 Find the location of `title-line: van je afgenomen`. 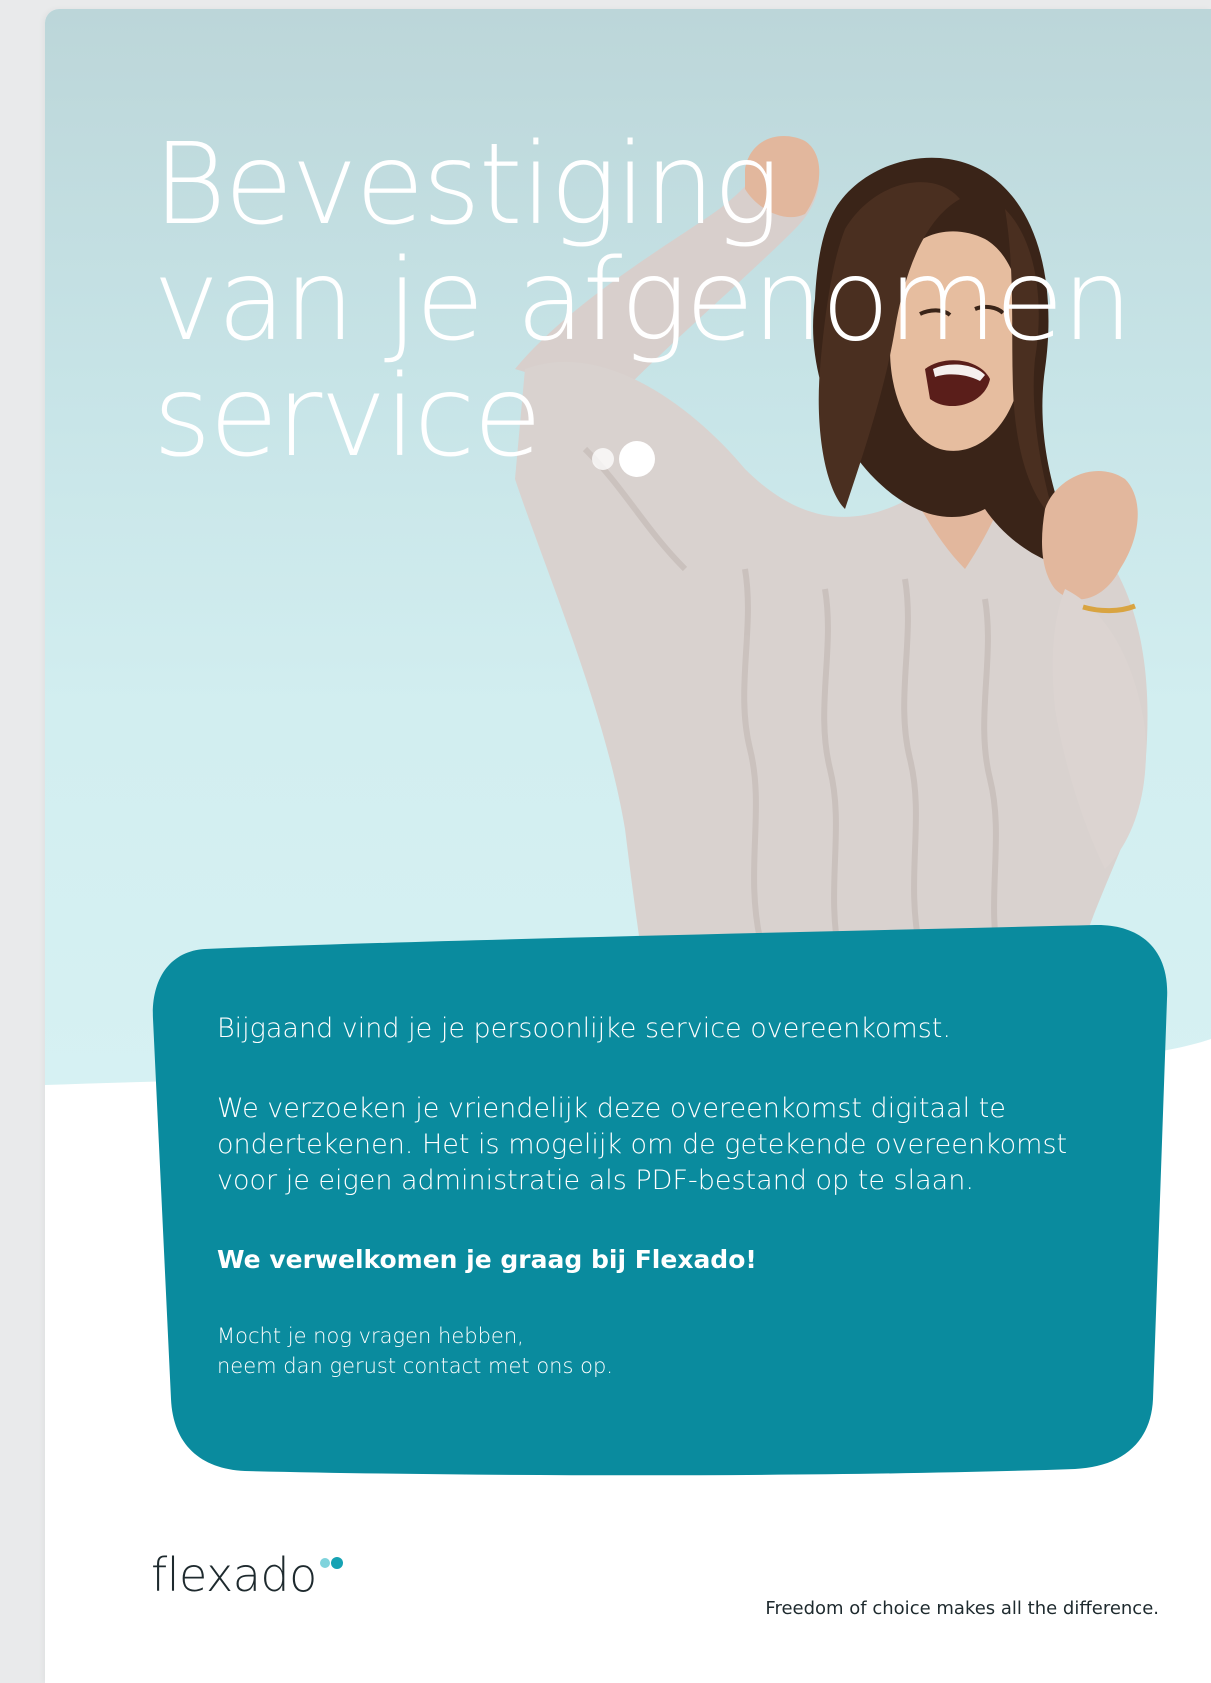

title-line: van je afgenomen is located at coordinates (643, 301).